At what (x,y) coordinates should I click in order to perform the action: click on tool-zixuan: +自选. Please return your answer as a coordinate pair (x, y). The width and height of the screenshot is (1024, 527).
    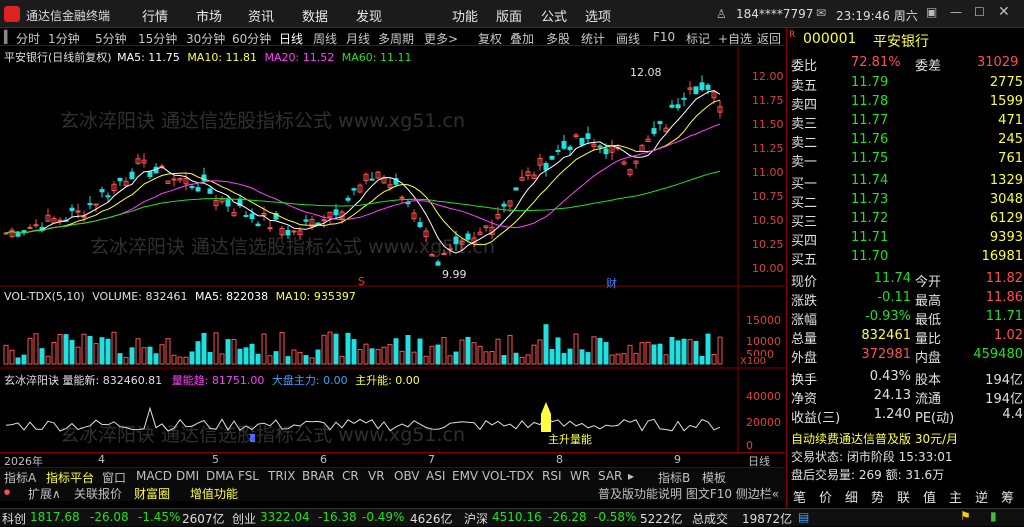
    Looking at the image, I should click on (735, 38).